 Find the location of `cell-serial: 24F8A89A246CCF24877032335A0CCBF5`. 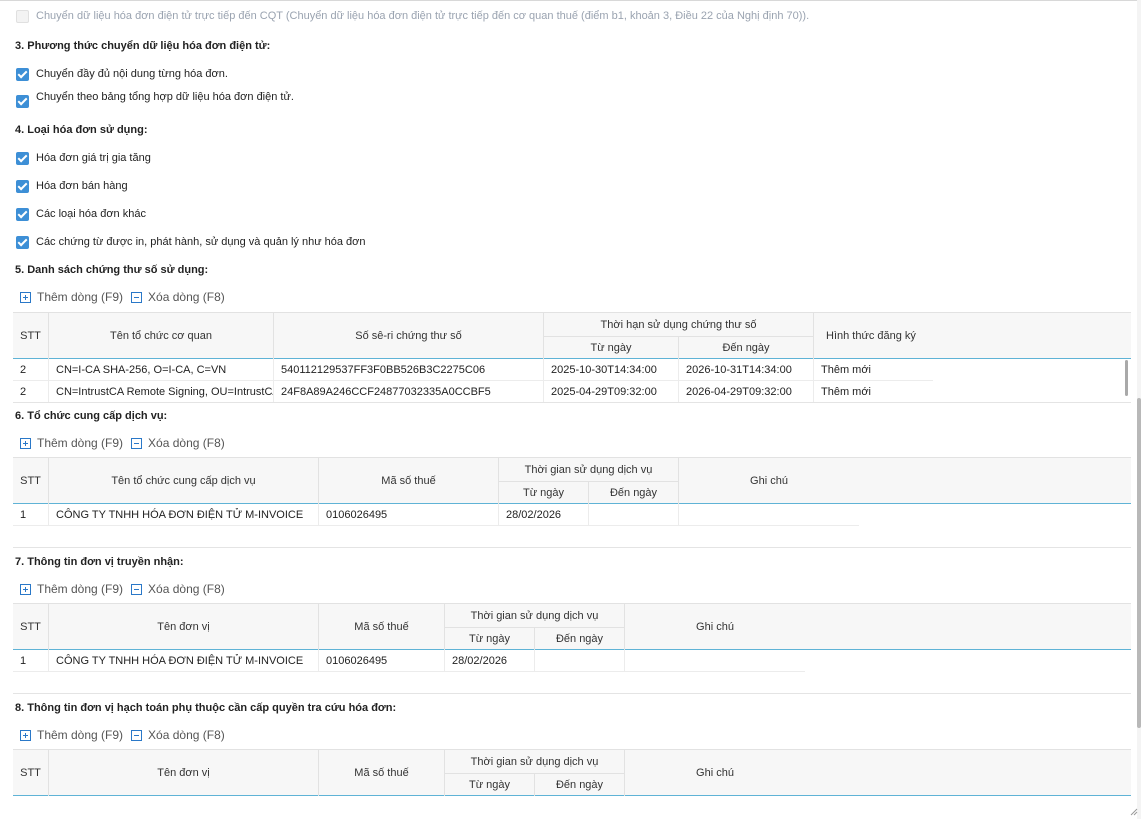

cell-serial: 24F8A89A246CCF24877032335A0CCBF5 is located at coordinates (409, 392).